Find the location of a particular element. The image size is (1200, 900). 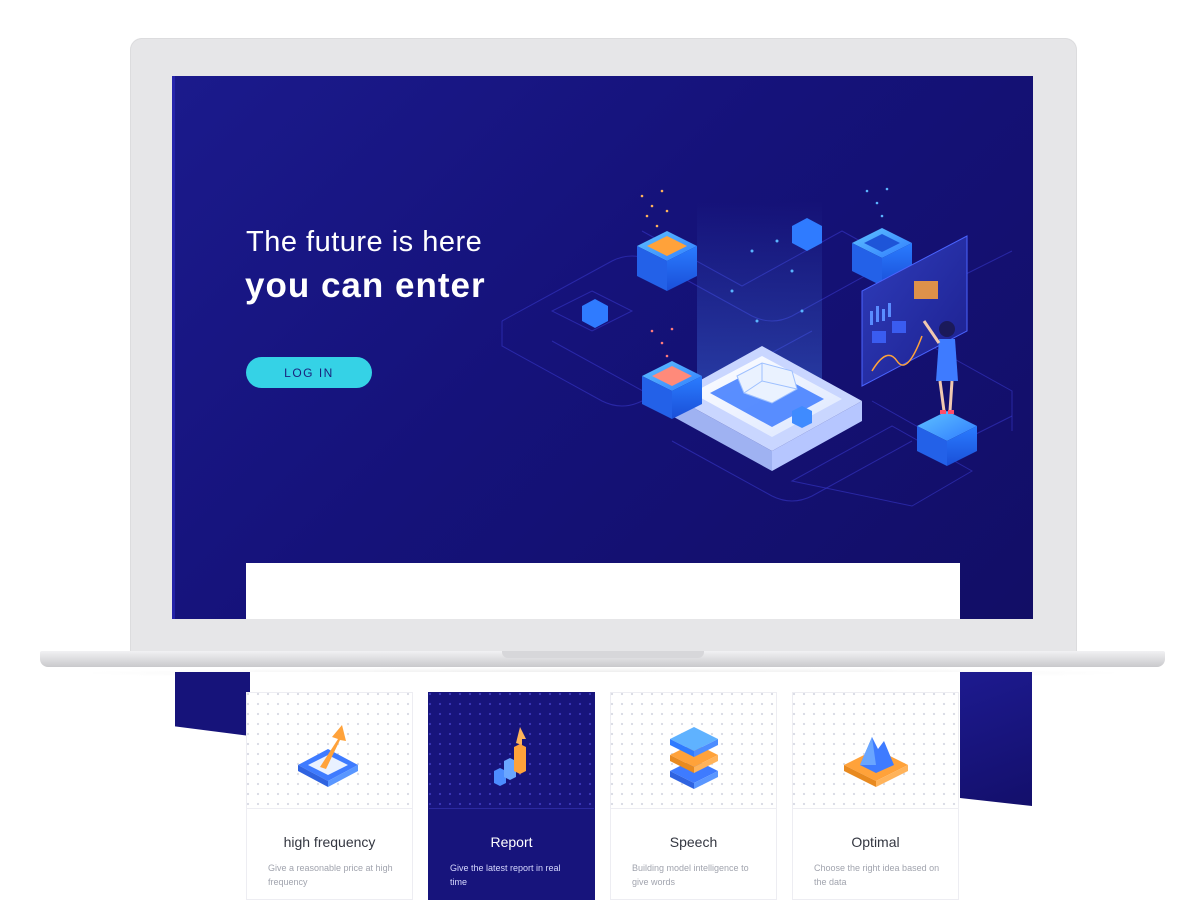

card-title: Speech is located at coordinates (693, 842).